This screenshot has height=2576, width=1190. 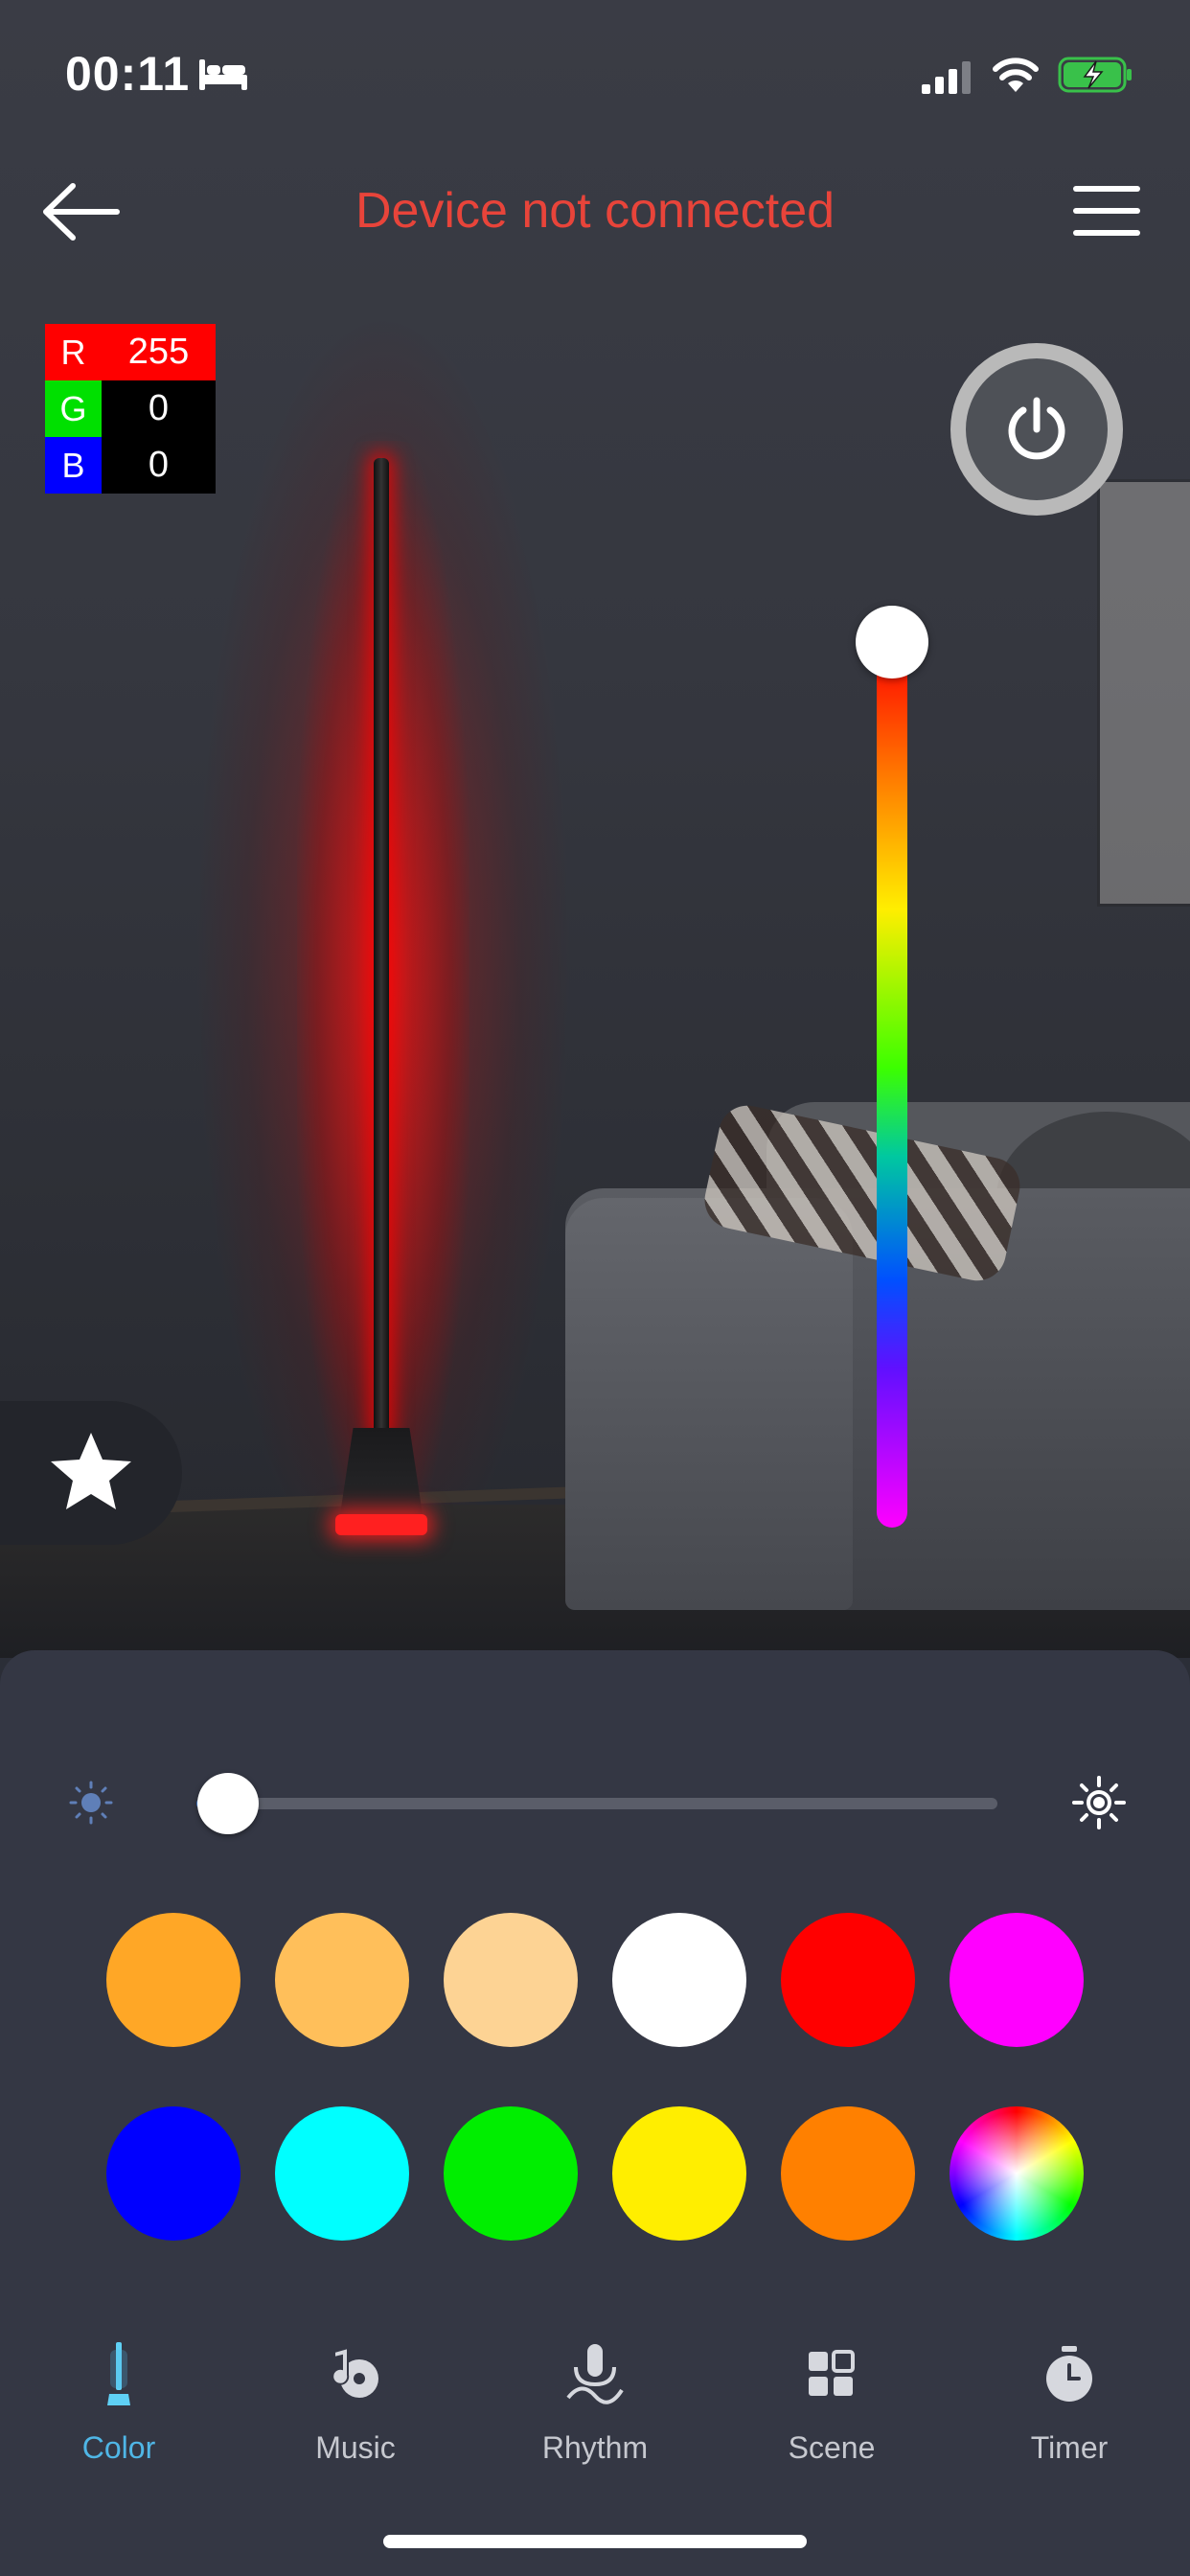 I want to click on stopwatch-icon, so click(x=1069, y=2374).